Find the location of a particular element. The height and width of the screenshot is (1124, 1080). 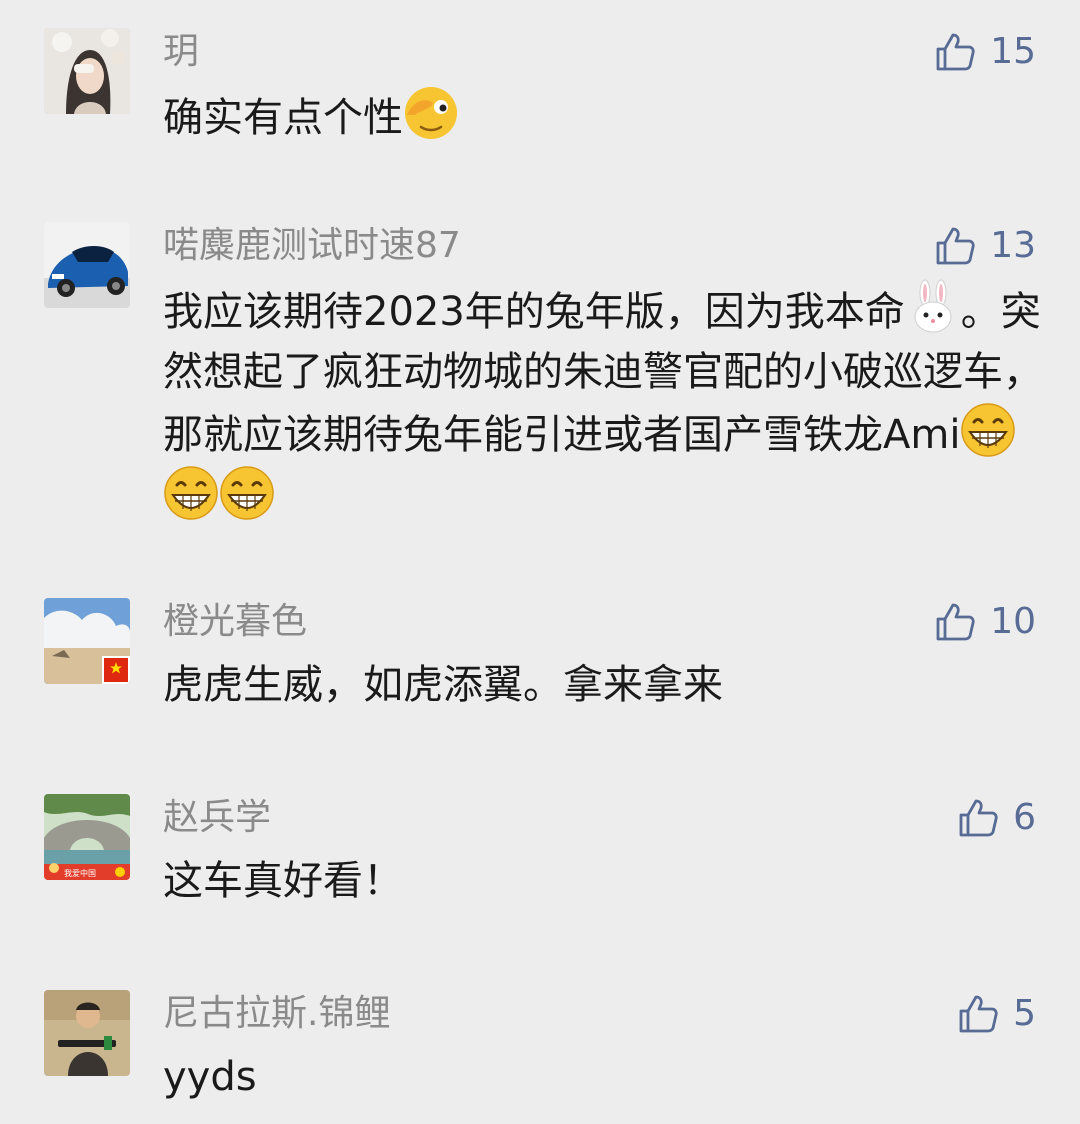

comment-text-part1: 我应该期待2023年的兔年版，因为我本命 is located at coordinates (534, 312).